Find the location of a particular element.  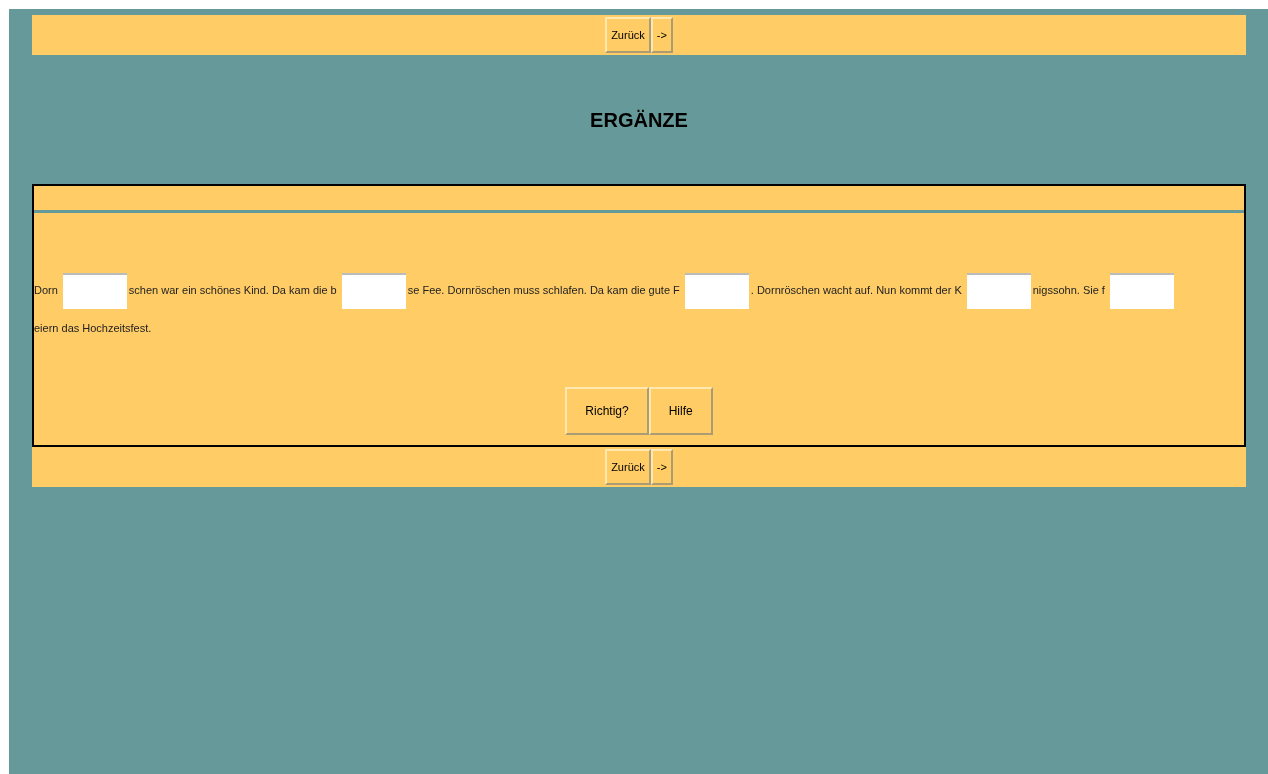

cloze-text: se Fee. Dornröschen muss schlafen. Da kam die gute F is located at coordinates (543, 290).